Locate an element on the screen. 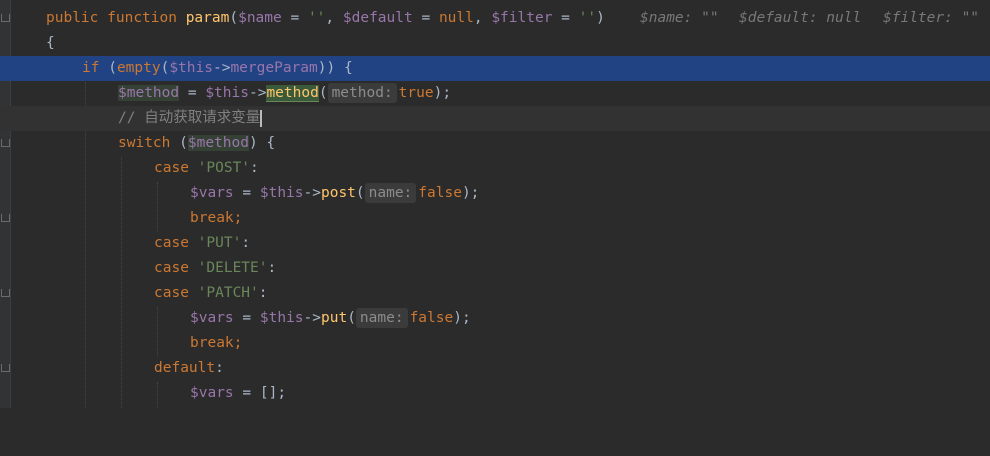 The height and width of the screenshot is (456, 990). function-name: param is located at coordinates (207, 18).